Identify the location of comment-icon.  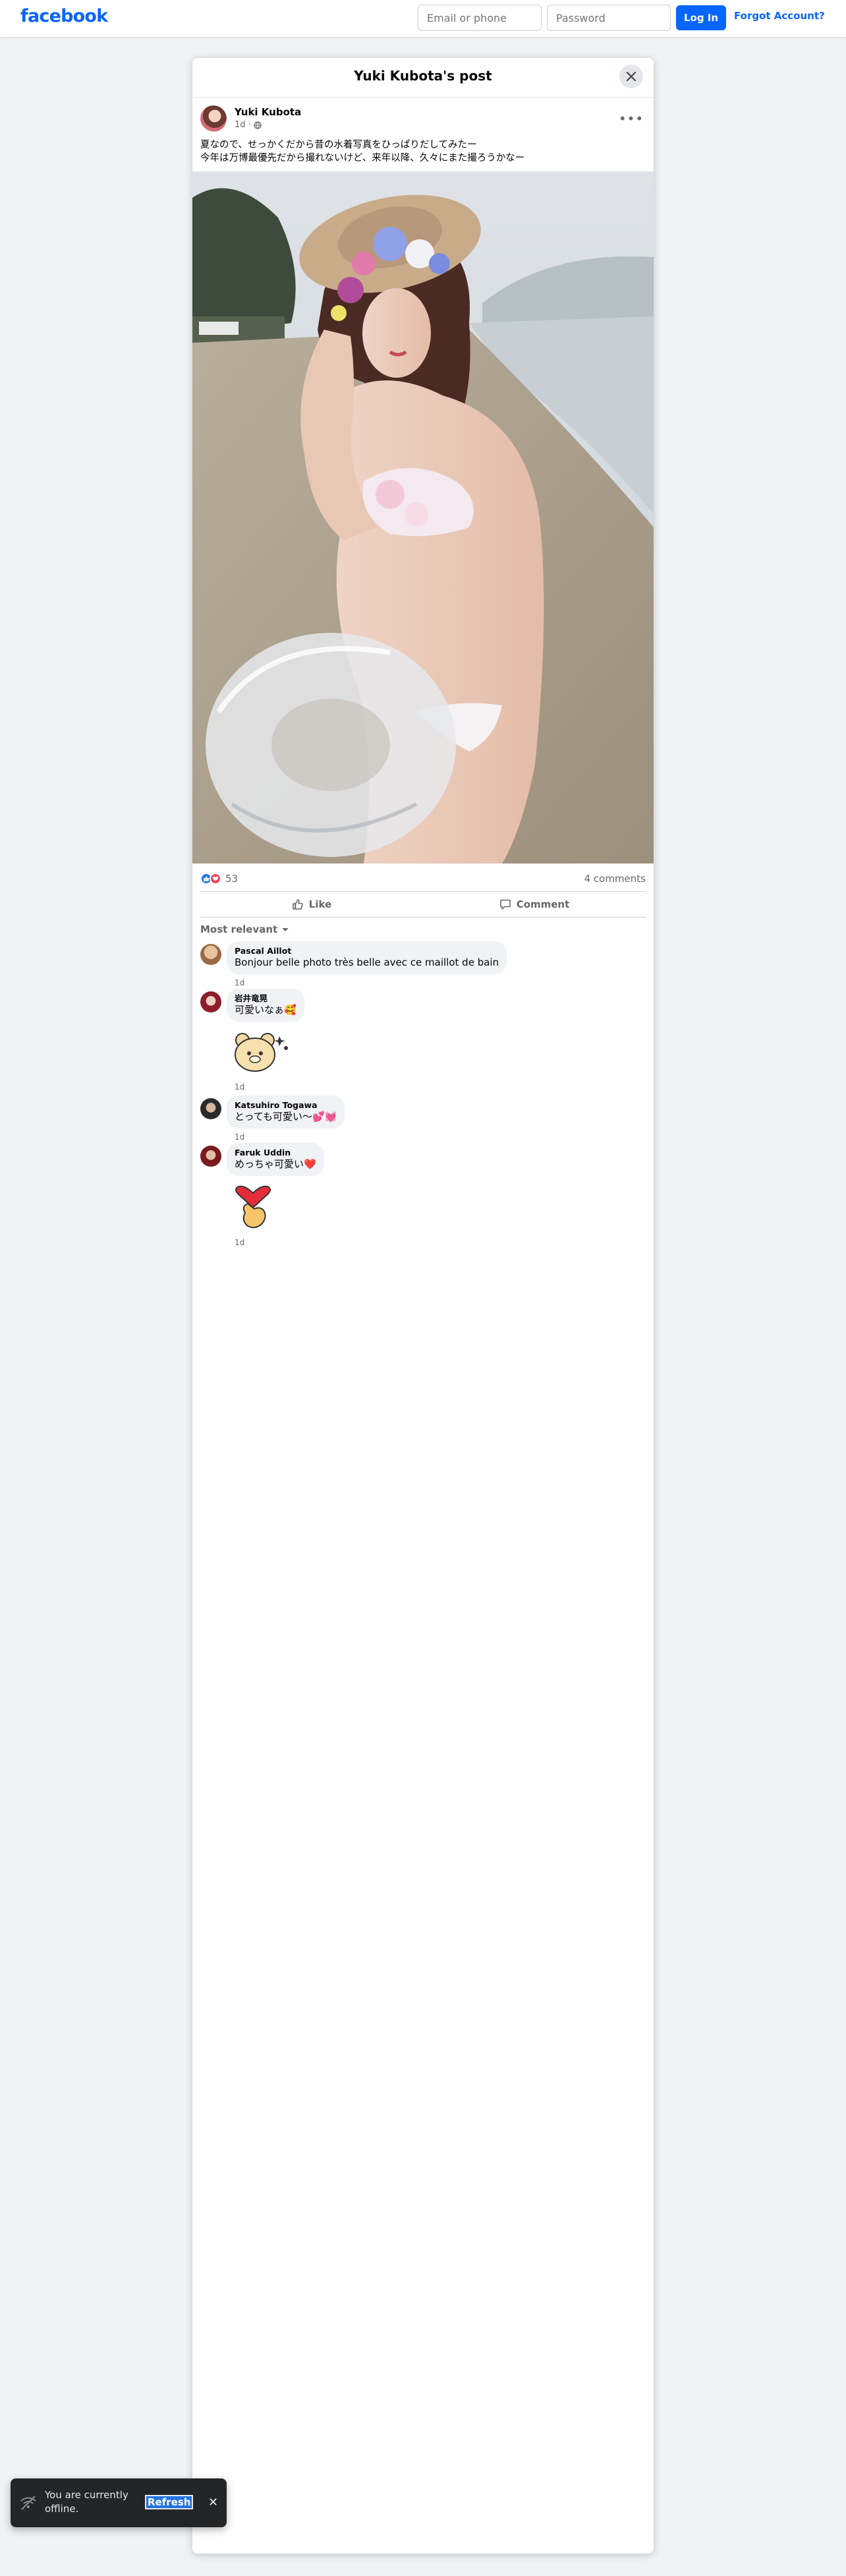
(505, 904).